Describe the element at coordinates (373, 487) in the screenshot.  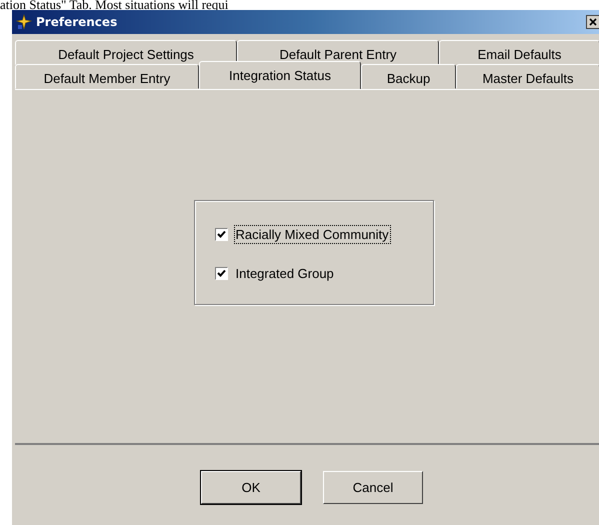
I see `dialog-button: Cancel` at that location.